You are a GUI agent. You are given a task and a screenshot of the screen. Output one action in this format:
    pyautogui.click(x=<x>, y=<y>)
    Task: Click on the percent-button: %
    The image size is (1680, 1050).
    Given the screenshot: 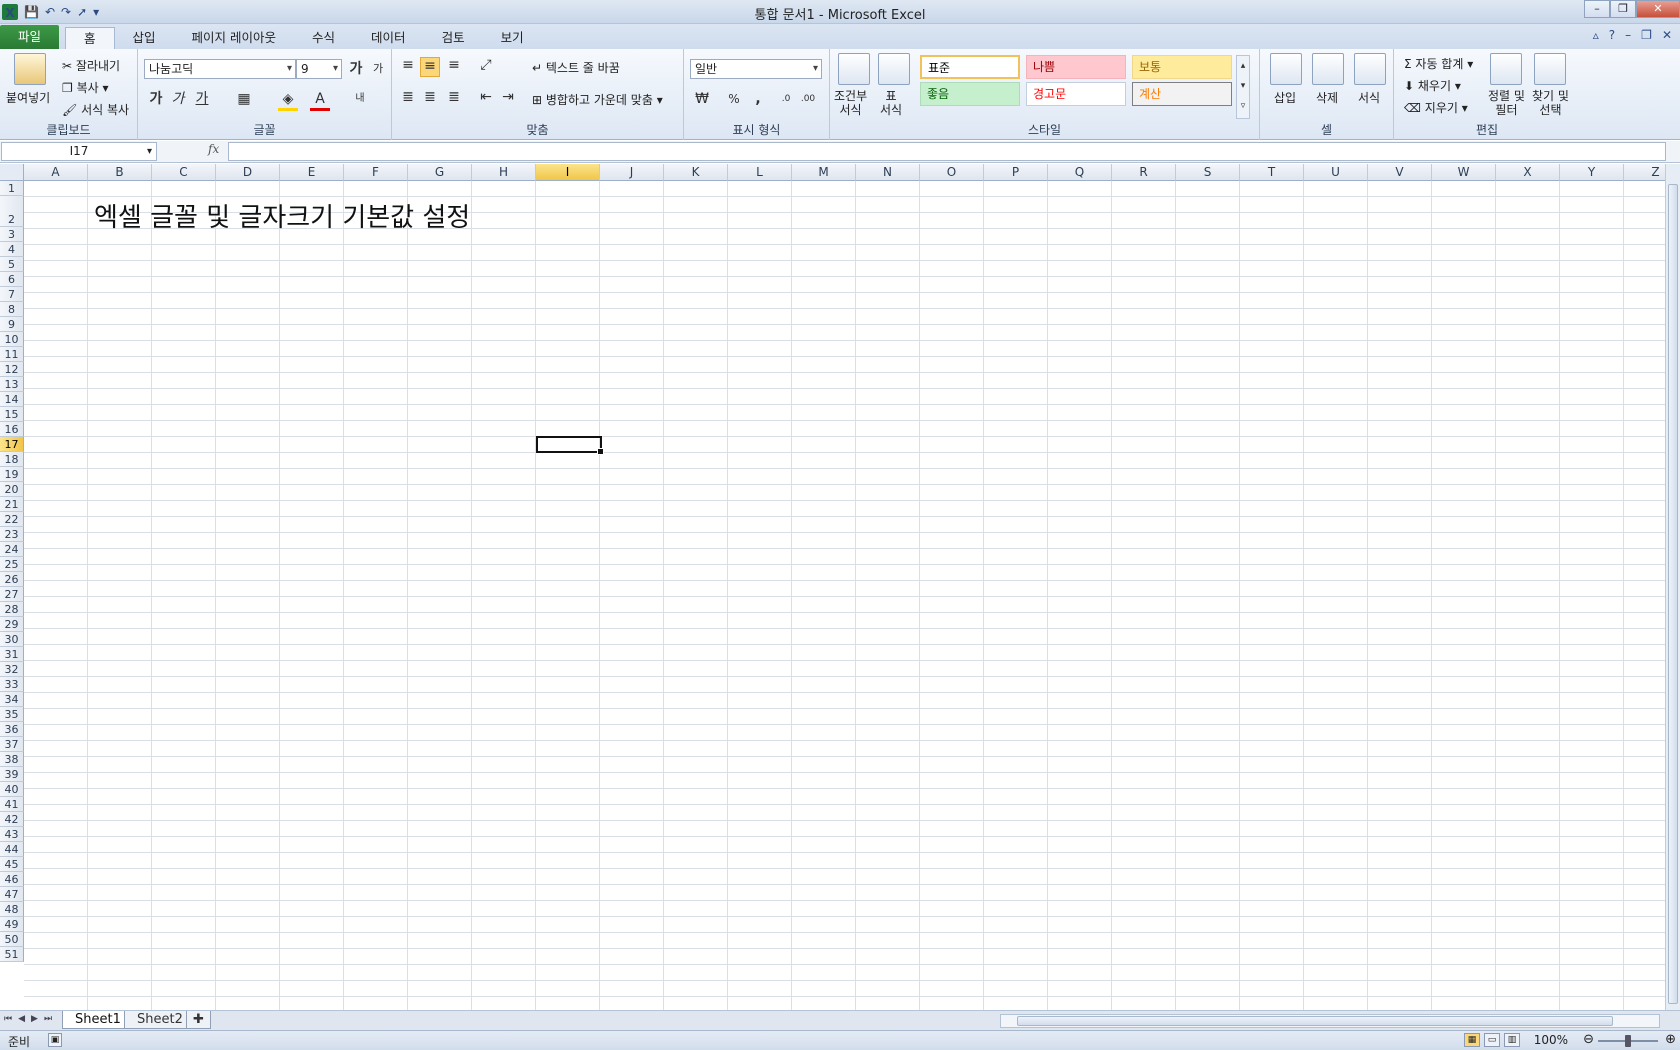 What is the action you would take?
    pyautogui.click(x=734, y=101)
    